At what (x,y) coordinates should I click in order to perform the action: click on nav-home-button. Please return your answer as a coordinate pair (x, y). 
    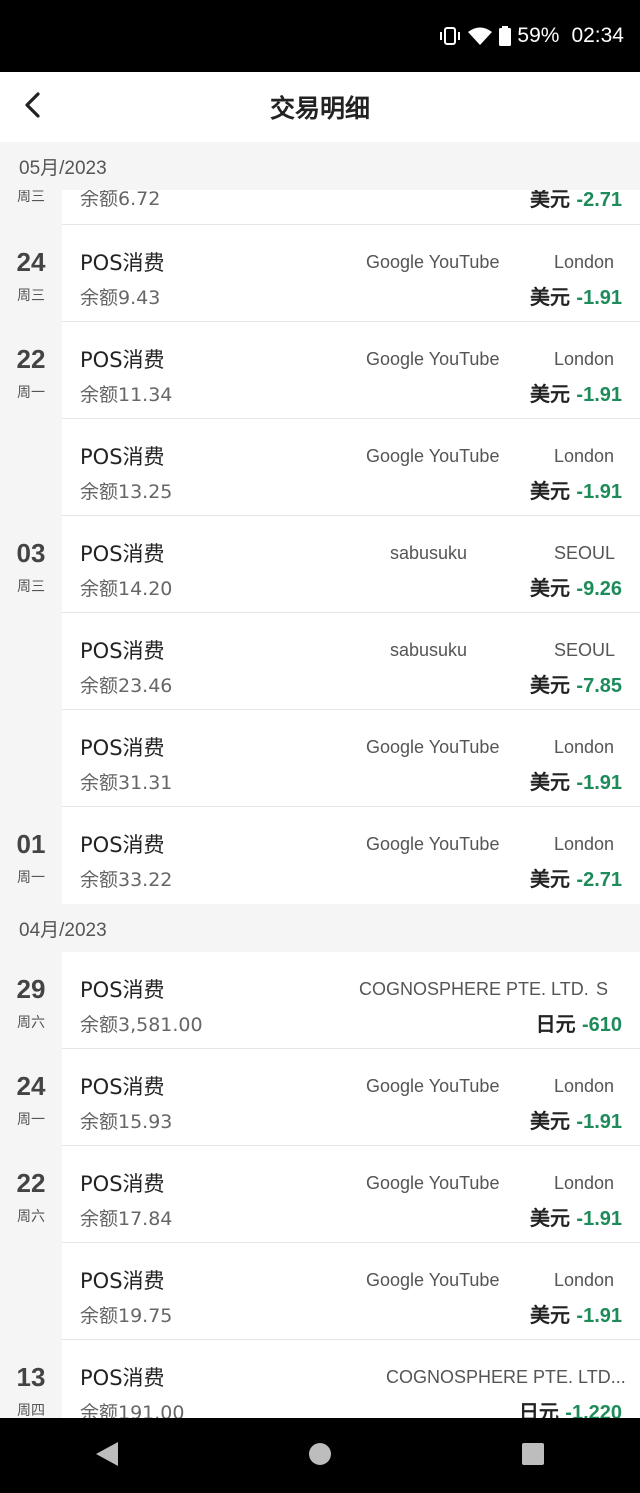
    Looking at the image, I should click on (320, 1456).